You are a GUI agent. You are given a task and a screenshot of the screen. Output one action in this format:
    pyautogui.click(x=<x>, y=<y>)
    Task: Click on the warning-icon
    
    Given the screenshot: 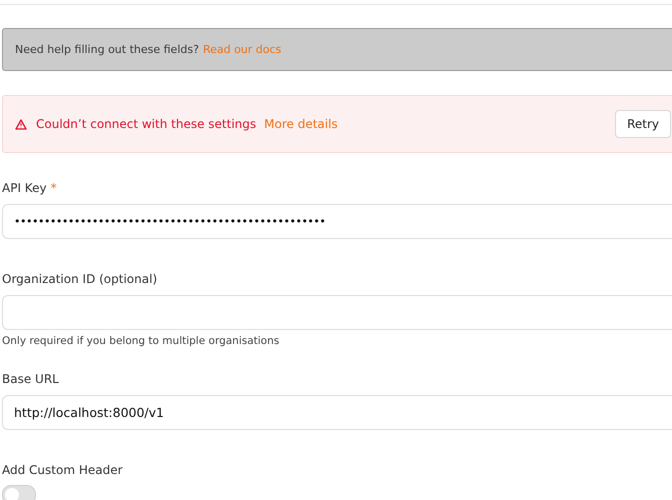 What is the action you would take?
    pyautogui.click(x=21, y=124)
    